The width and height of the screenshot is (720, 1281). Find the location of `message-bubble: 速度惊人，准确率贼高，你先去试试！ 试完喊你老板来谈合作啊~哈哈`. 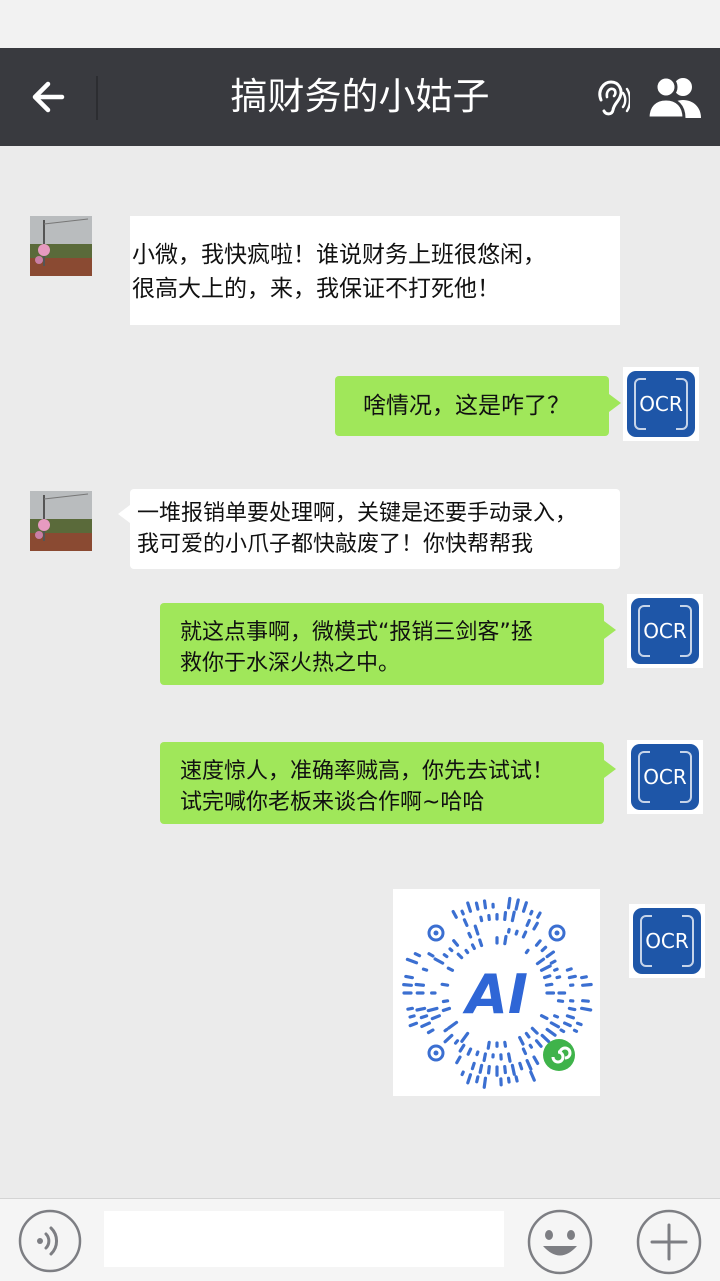

message-bubble: 速度惊人，准确率贼高，你先去试试！ 试完喊你老板来谈合作啊~哈哈 is located at coordinates (382, 783).